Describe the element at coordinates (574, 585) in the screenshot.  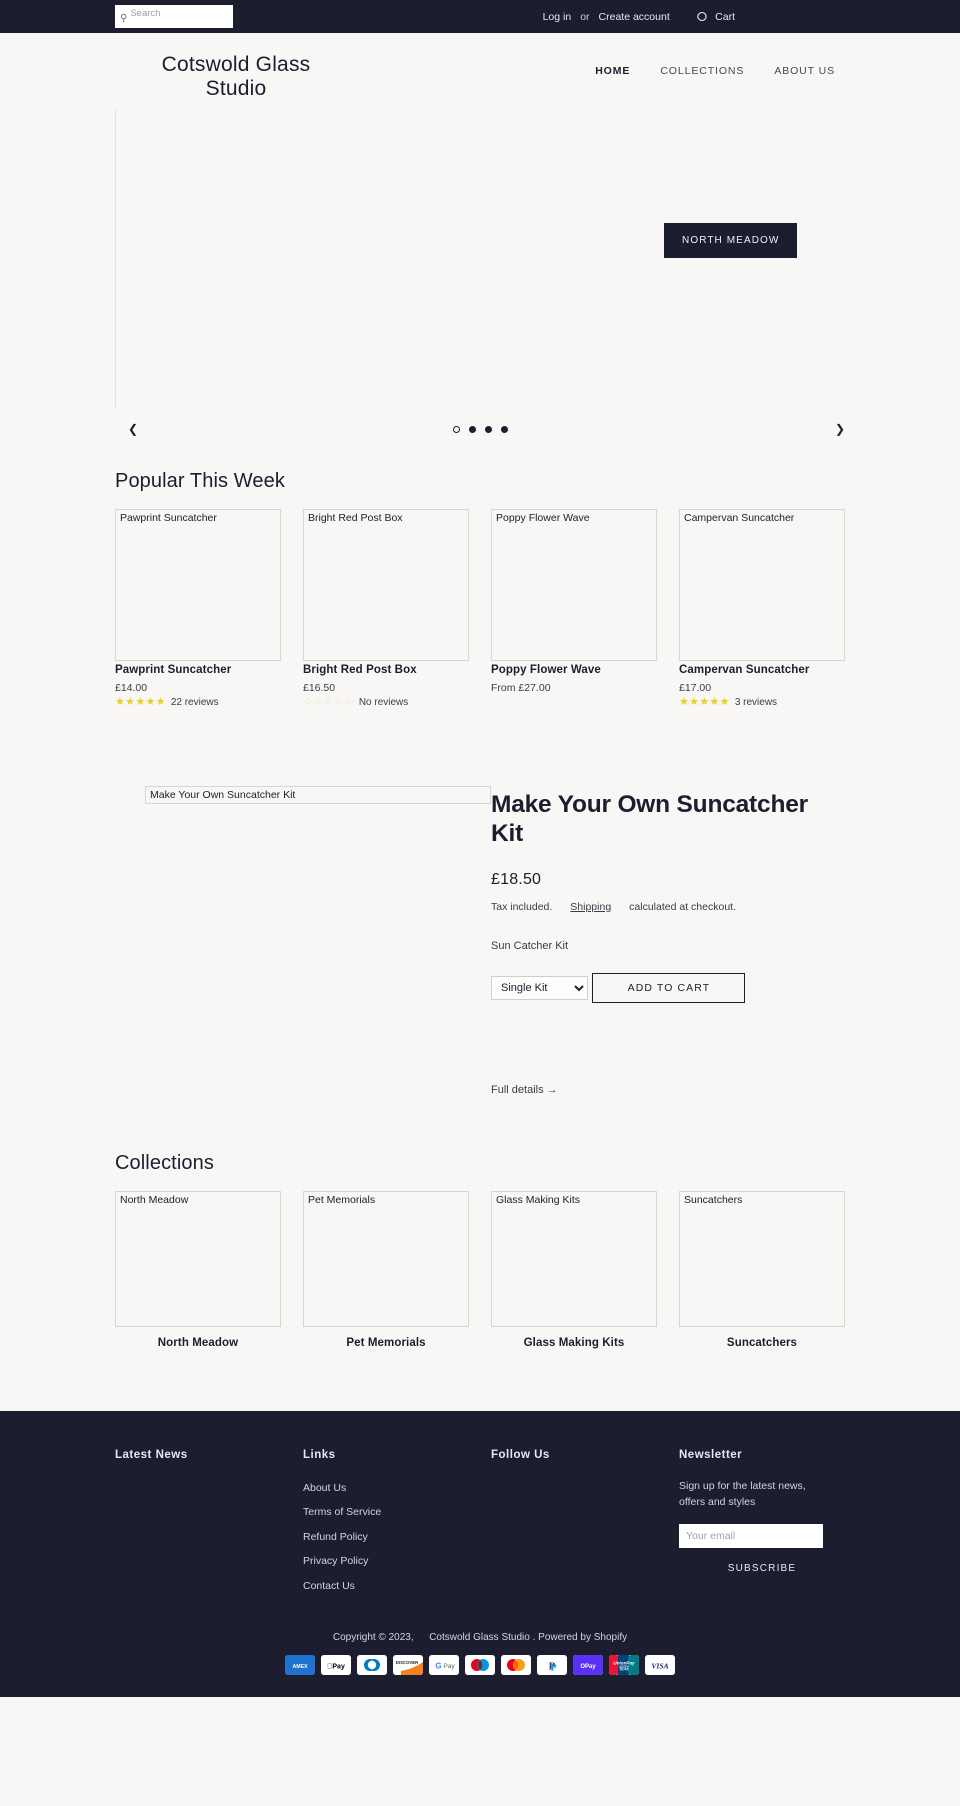
I see `product-image: Poppy Flower Wave` at that location.